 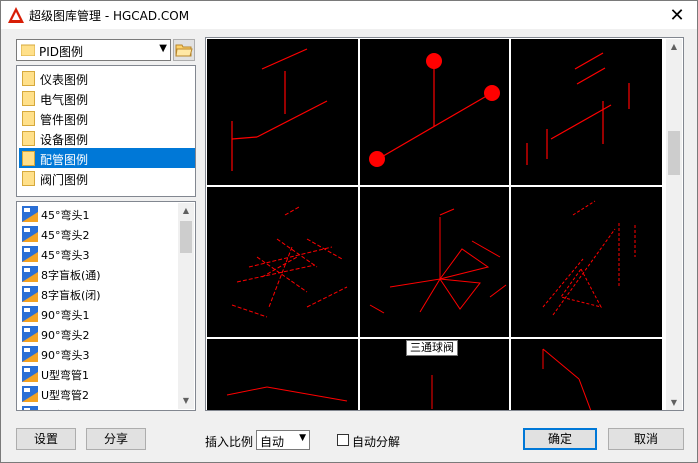 I want to click on symbol-list-item: 45°弯头1, so click(x=99, y=214).